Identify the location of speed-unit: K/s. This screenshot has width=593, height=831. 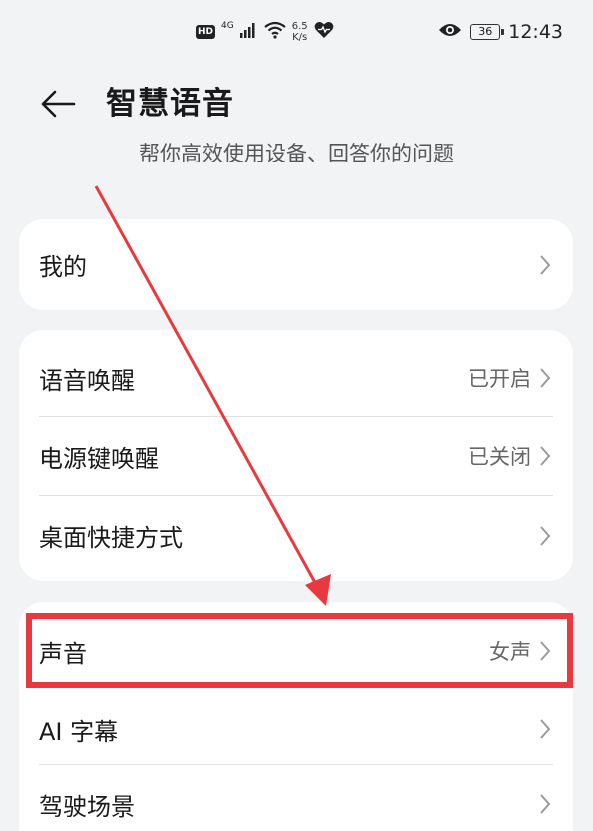
(300, 37).